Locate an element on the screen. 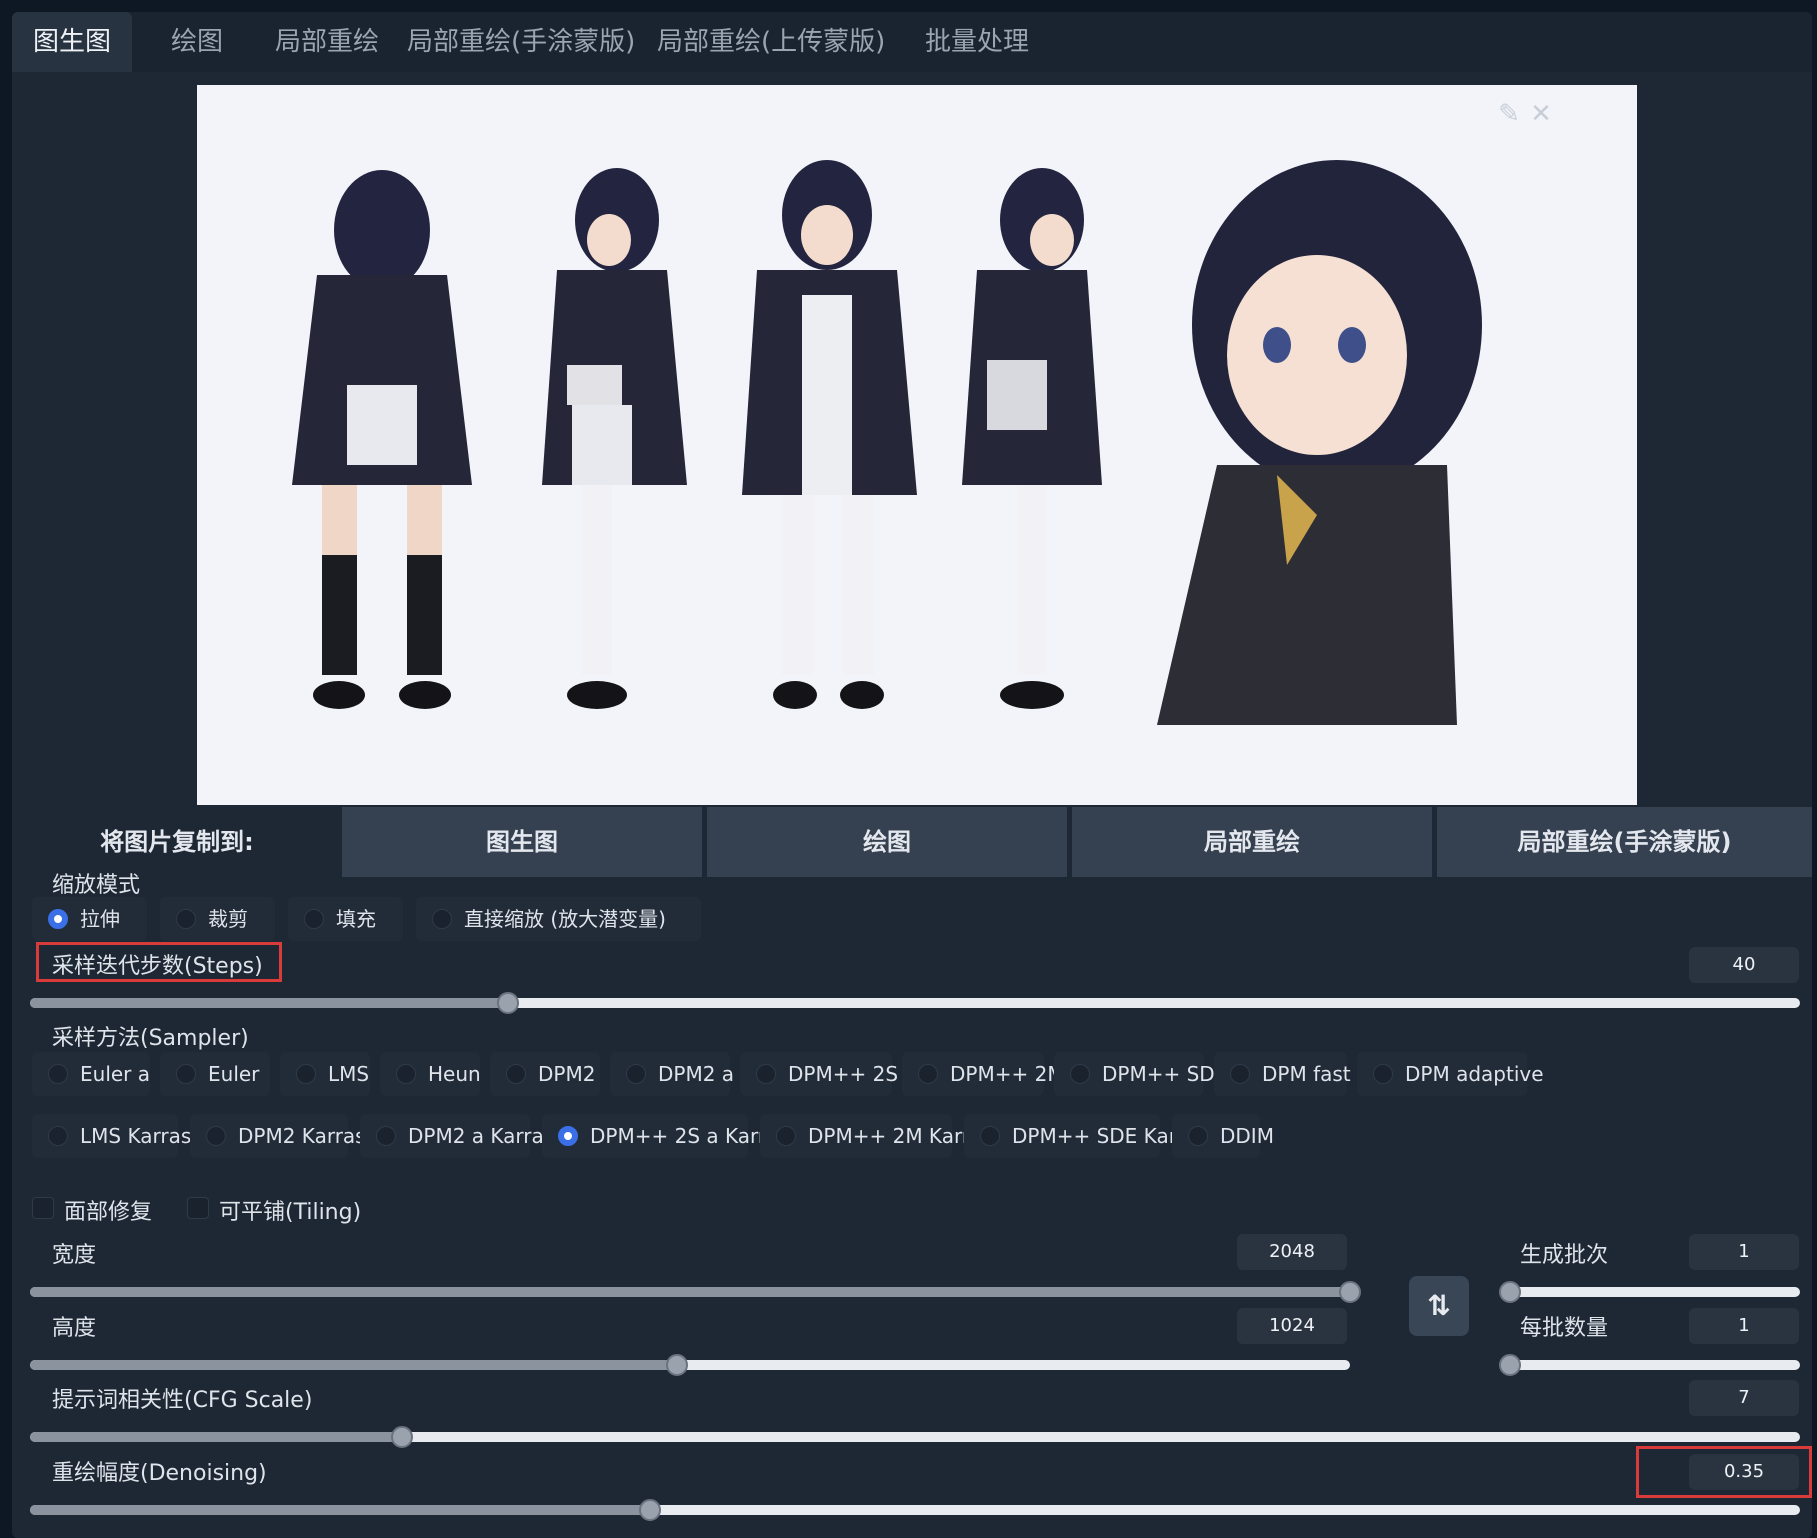 Image resolution: width=1817 pixels, height=1538 pixels. batch-count-slider is located at coordinates (1649, 1292).